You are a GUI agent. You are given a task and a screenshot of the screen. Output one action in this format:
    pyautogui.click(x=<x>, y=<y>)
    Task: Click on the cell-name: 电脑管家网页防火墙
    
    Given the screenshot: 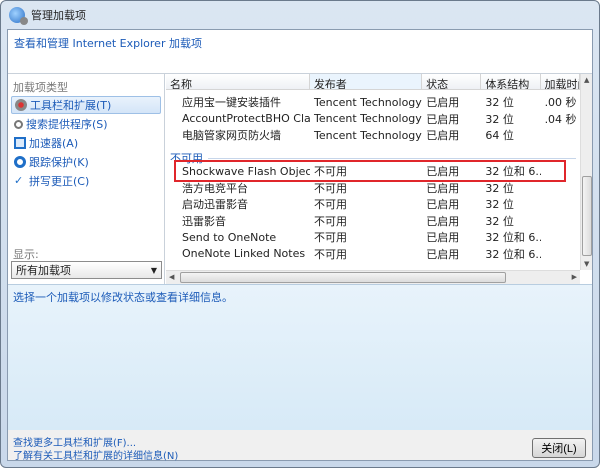 What is the action you would take?
    pyautogui.click(x=231, y=135)
    